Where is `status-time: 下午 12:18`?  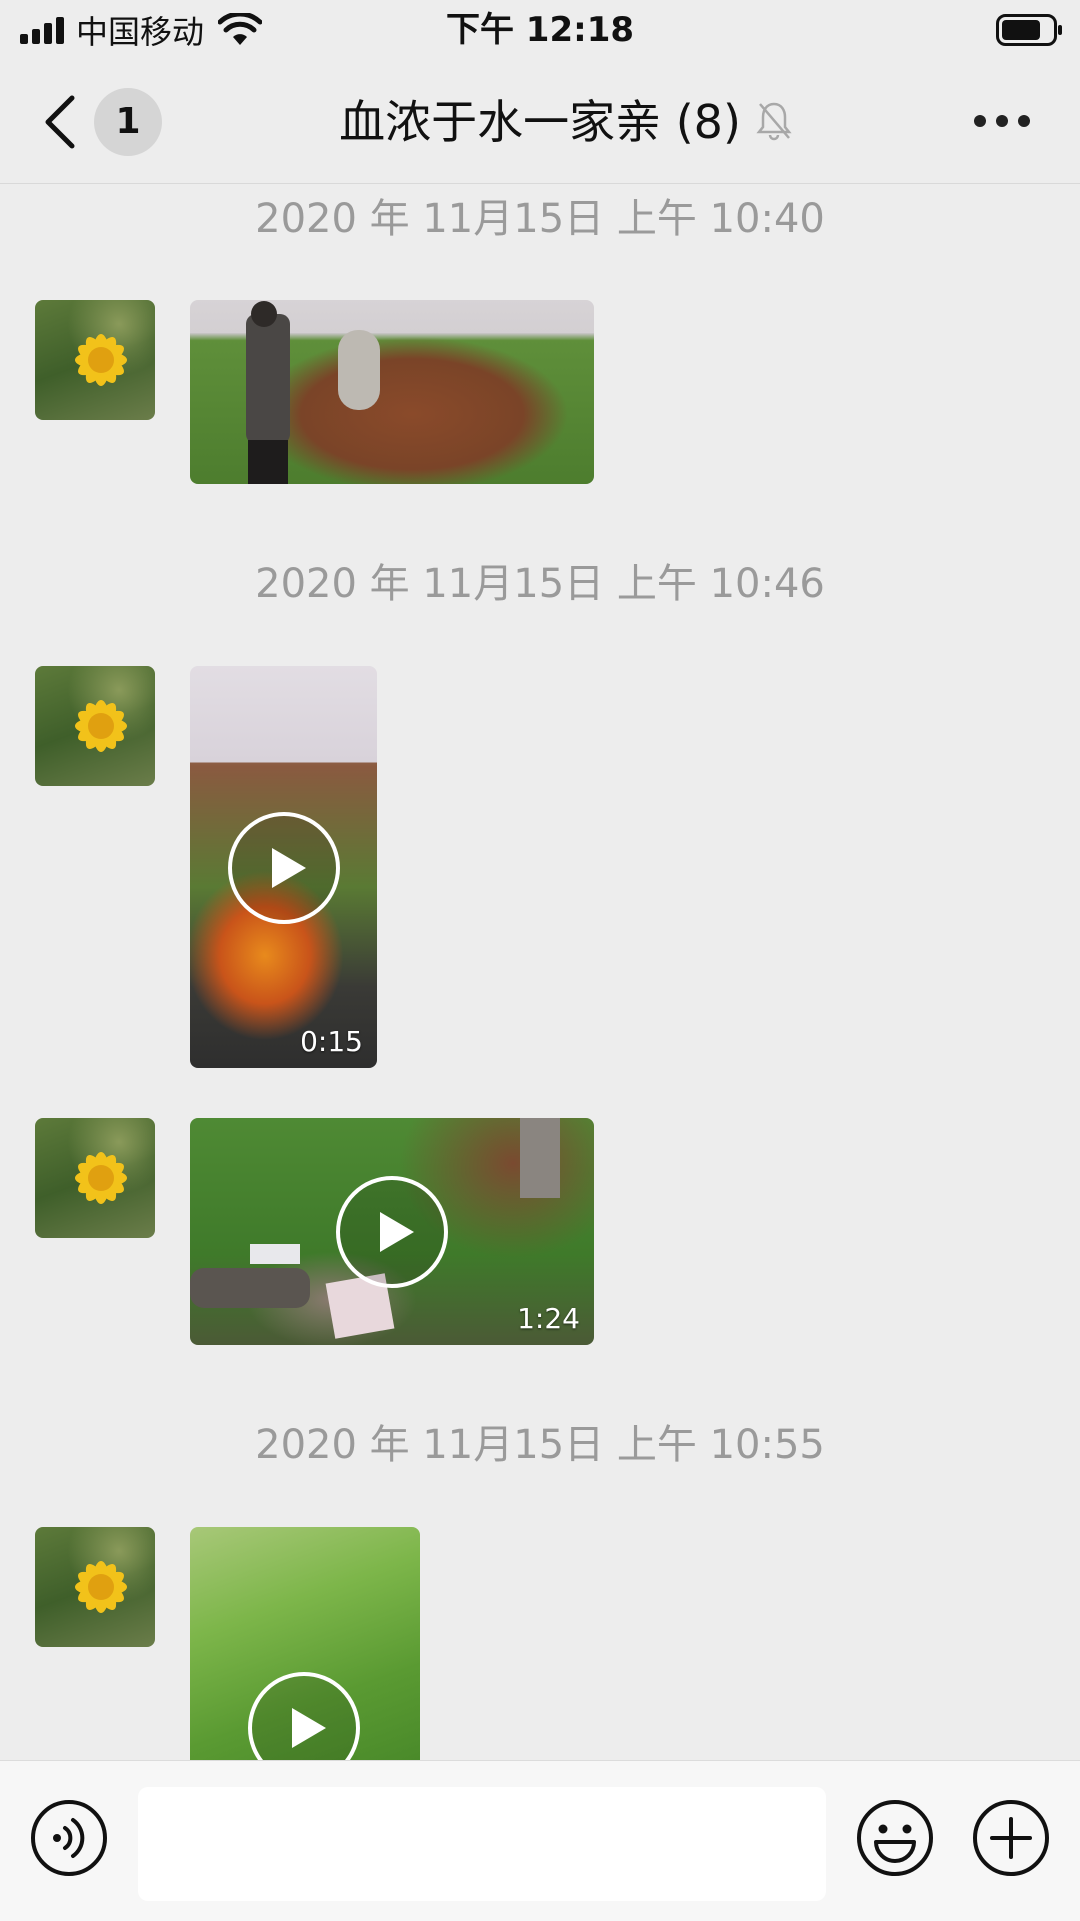 status-time: 下午 12:18 is located at coordinates (540, 30).